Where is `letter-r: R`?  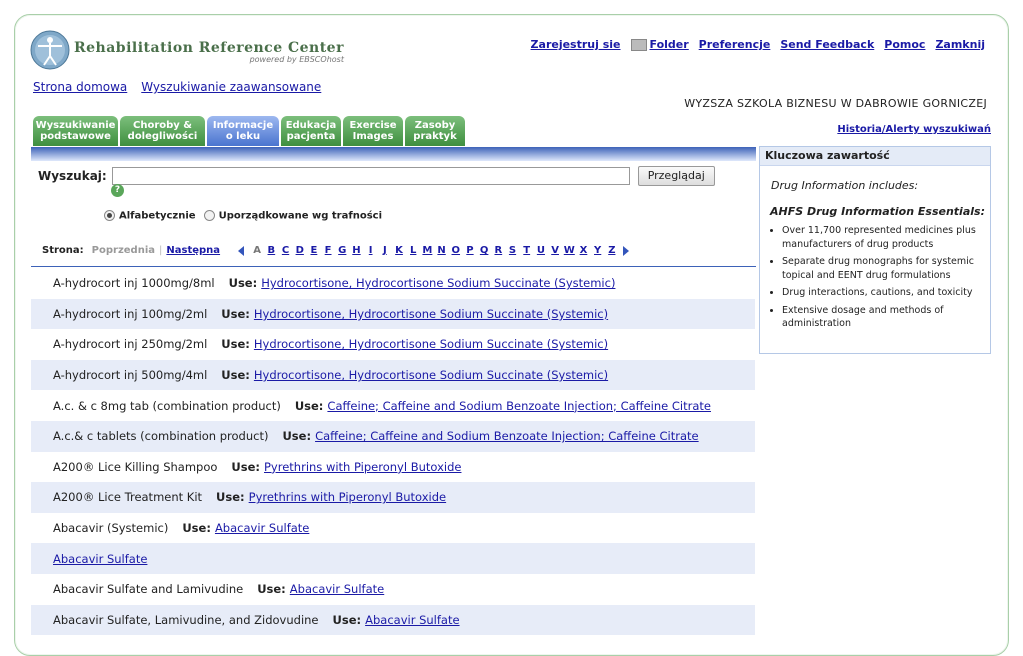 letter-r: R is located at coordinates (498, 250).